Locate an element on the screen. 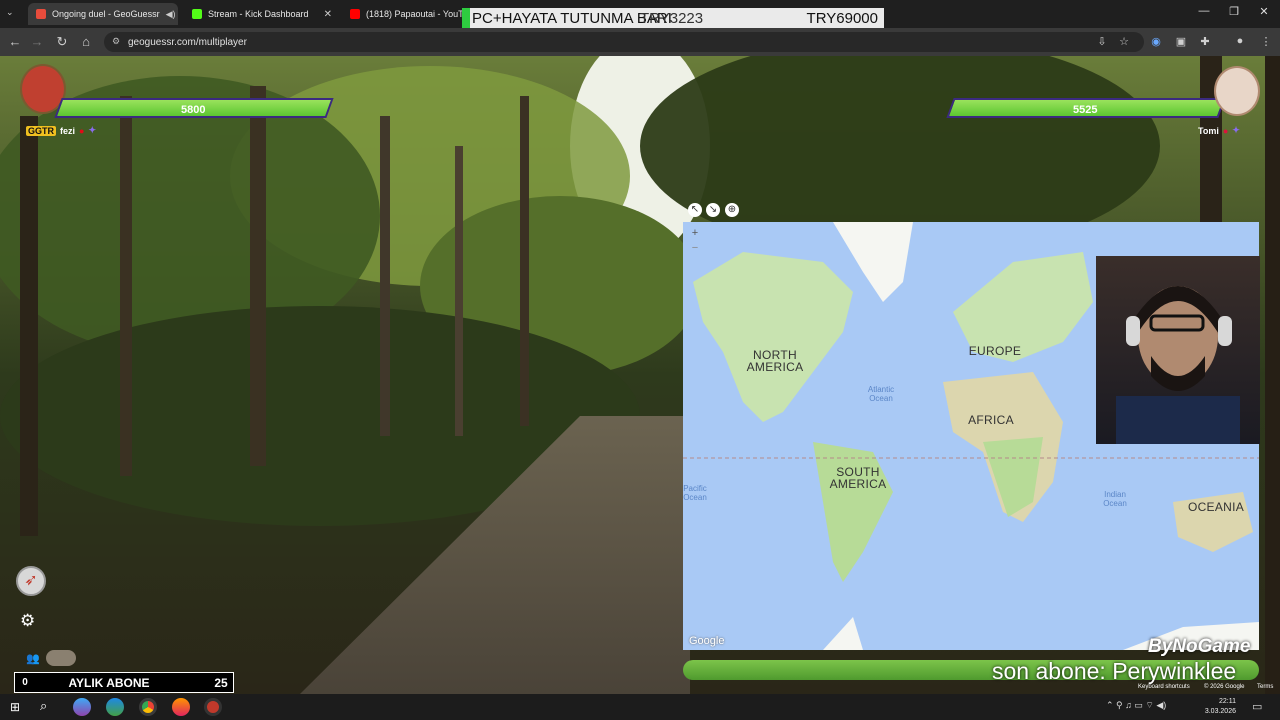  close-window-icon: ✕ is located at coordinates (1264, 11).